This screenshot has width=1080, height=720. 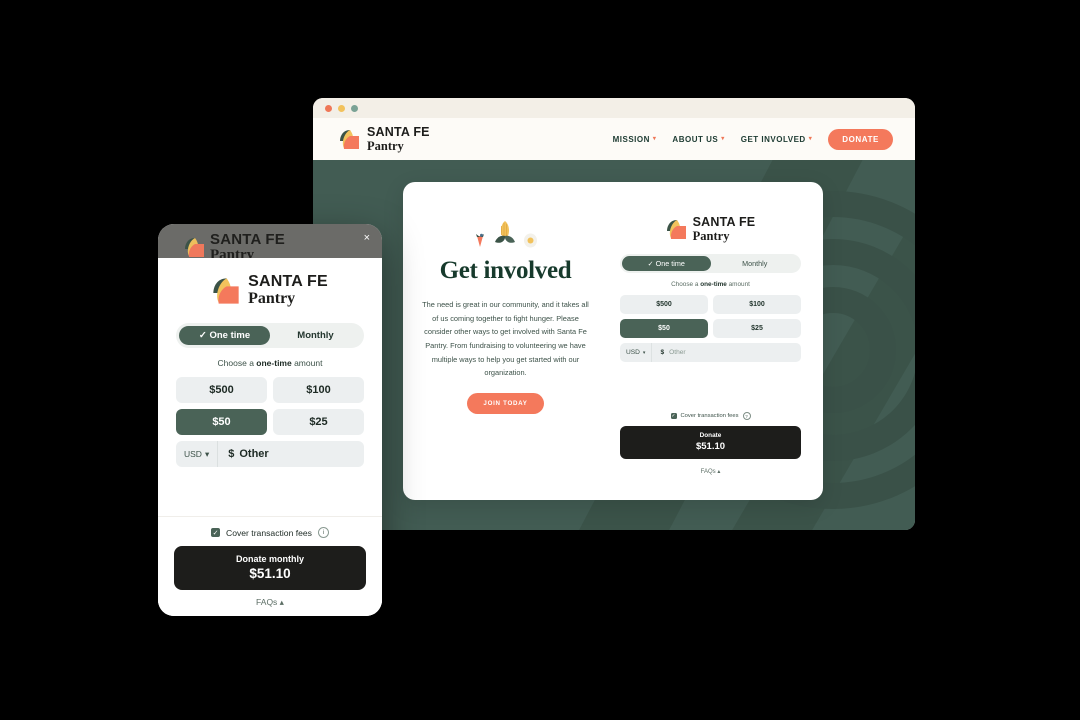 I want to click on modal-toggle-one-time-label: One time, so click(x=230, y=335).